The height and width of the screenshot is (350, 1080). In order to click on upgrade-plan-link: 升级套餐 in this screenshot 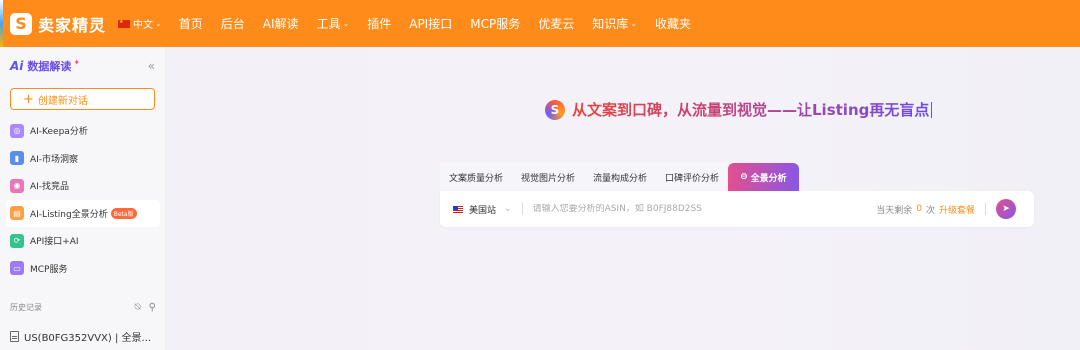, I will do `click(957, 209)`.